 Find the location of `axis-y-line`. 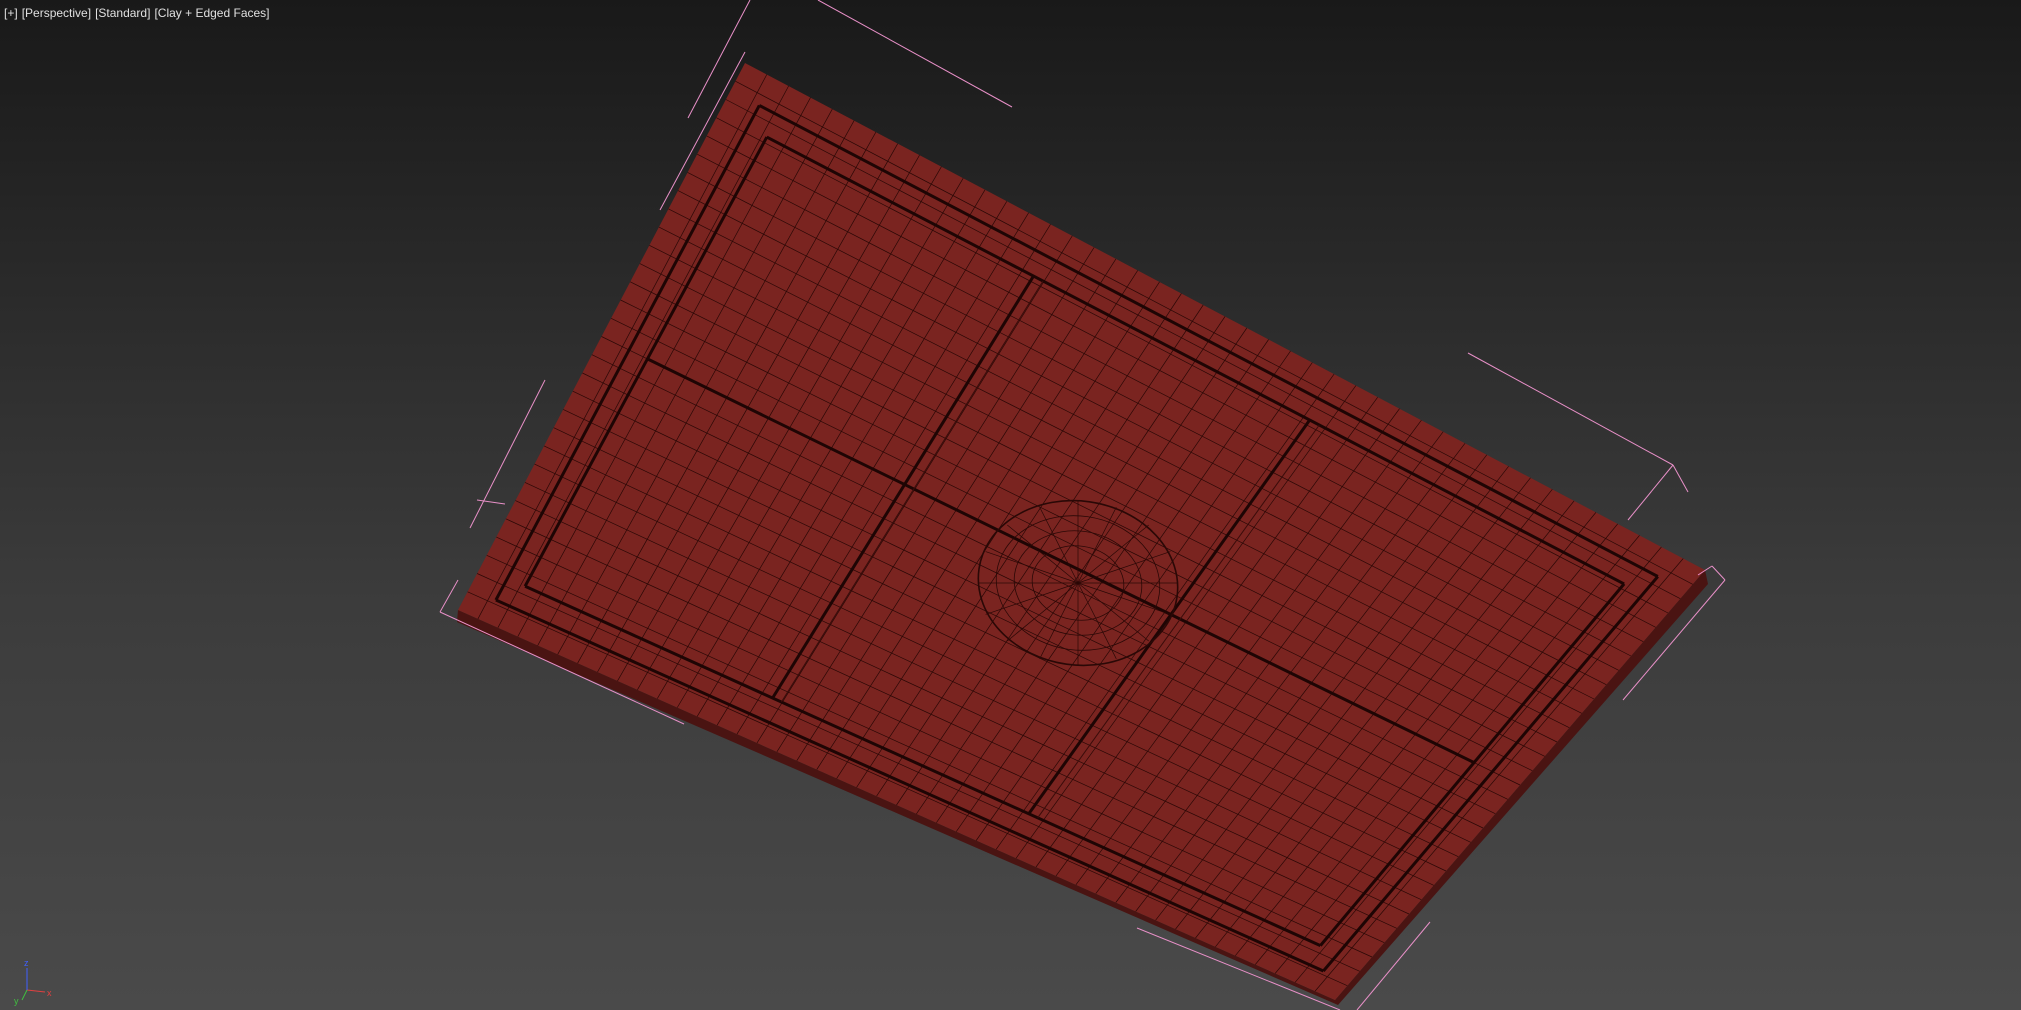

axis-y-line is located at coordinates (24, 995).